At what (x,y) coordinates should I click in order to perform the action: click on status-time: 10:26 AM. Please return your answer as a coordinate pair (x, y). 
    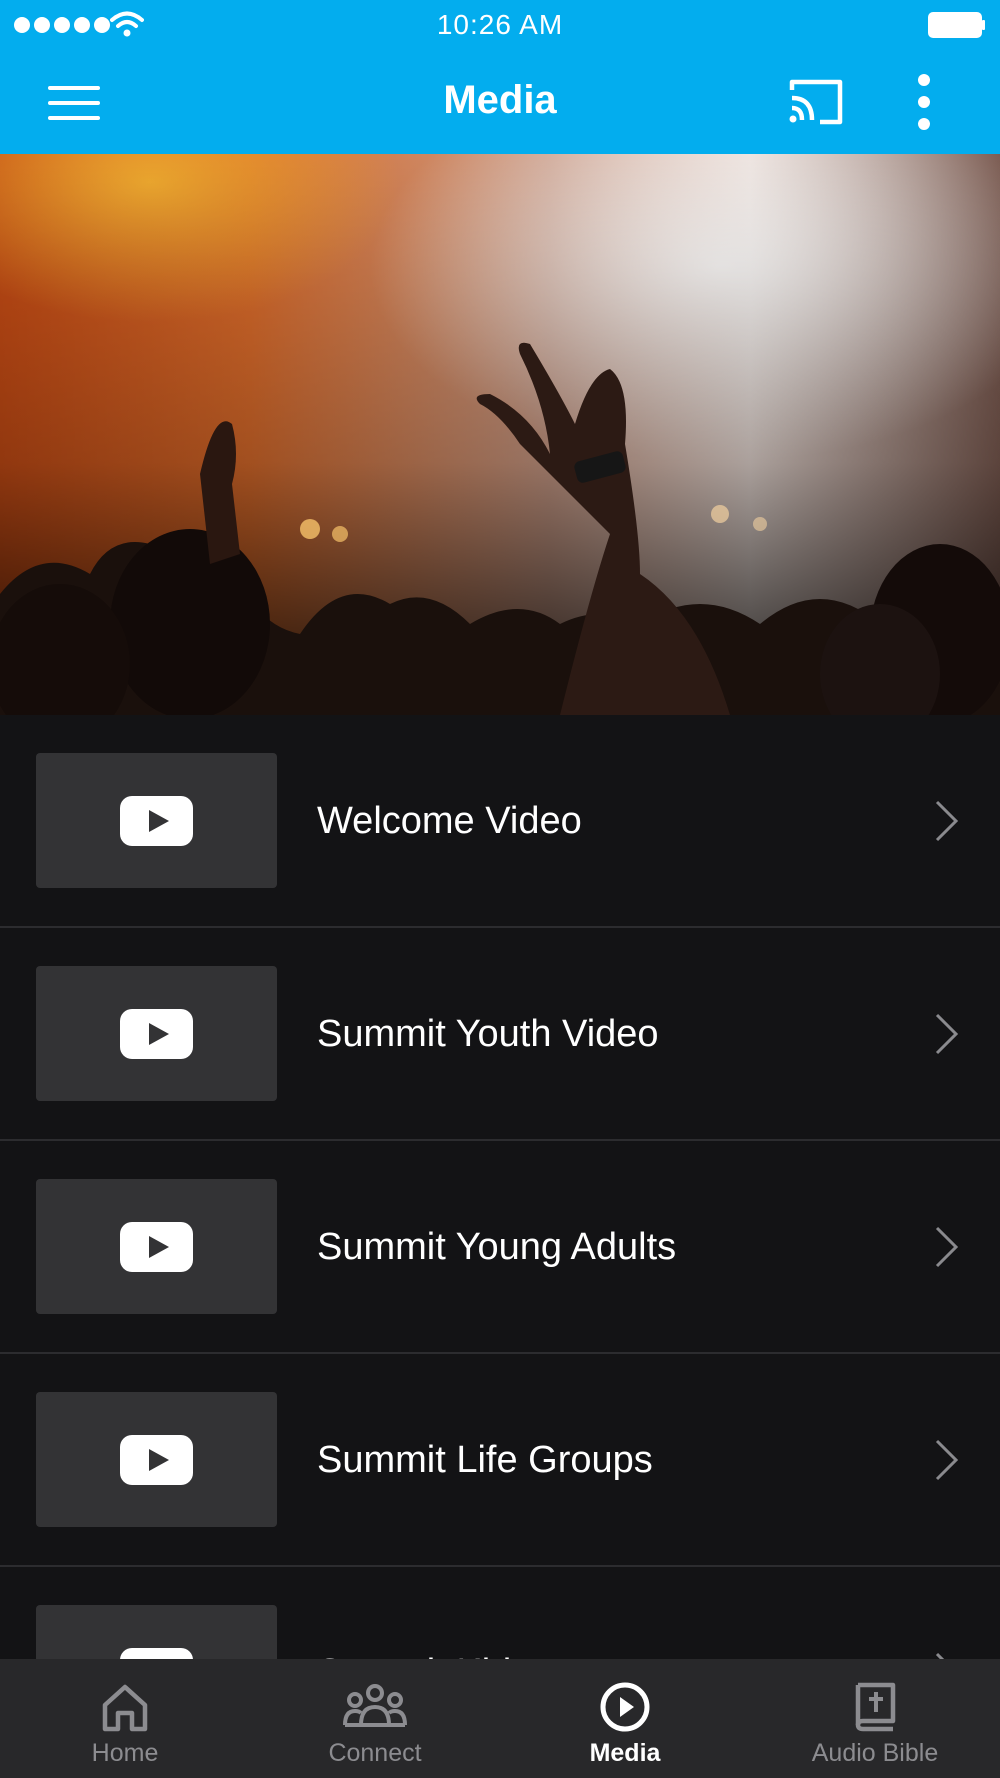
    Looking at the image, I should click on (500, 24).